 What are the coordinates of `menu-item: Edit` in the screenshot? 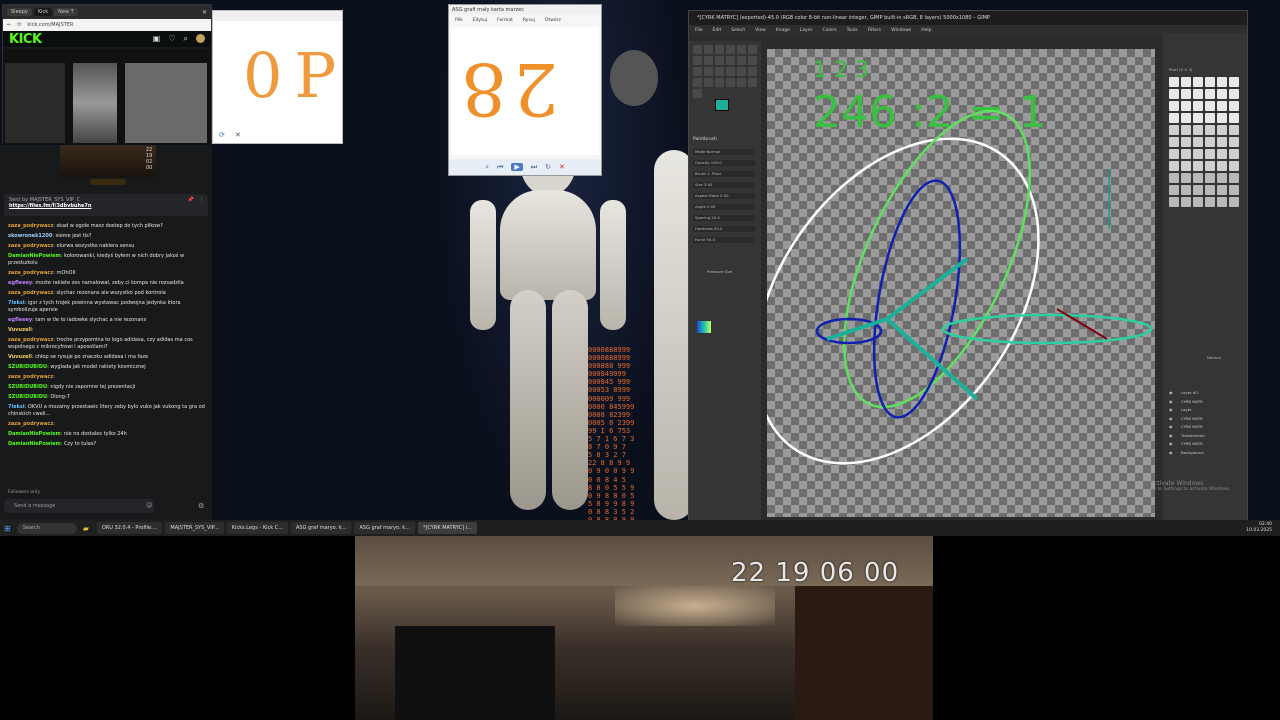 It's located at (717, 30).